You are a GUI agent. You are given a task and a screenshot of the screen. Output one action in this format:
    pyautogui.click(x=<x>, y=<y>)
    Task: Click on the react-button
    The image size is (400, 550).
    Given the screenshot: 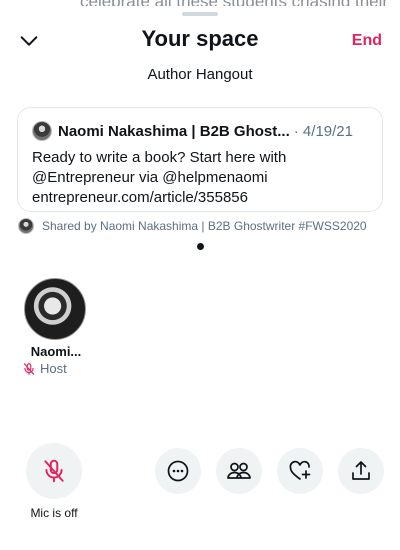 What is the action you would take?
    pyautogui.click(x=300, y=471)
    